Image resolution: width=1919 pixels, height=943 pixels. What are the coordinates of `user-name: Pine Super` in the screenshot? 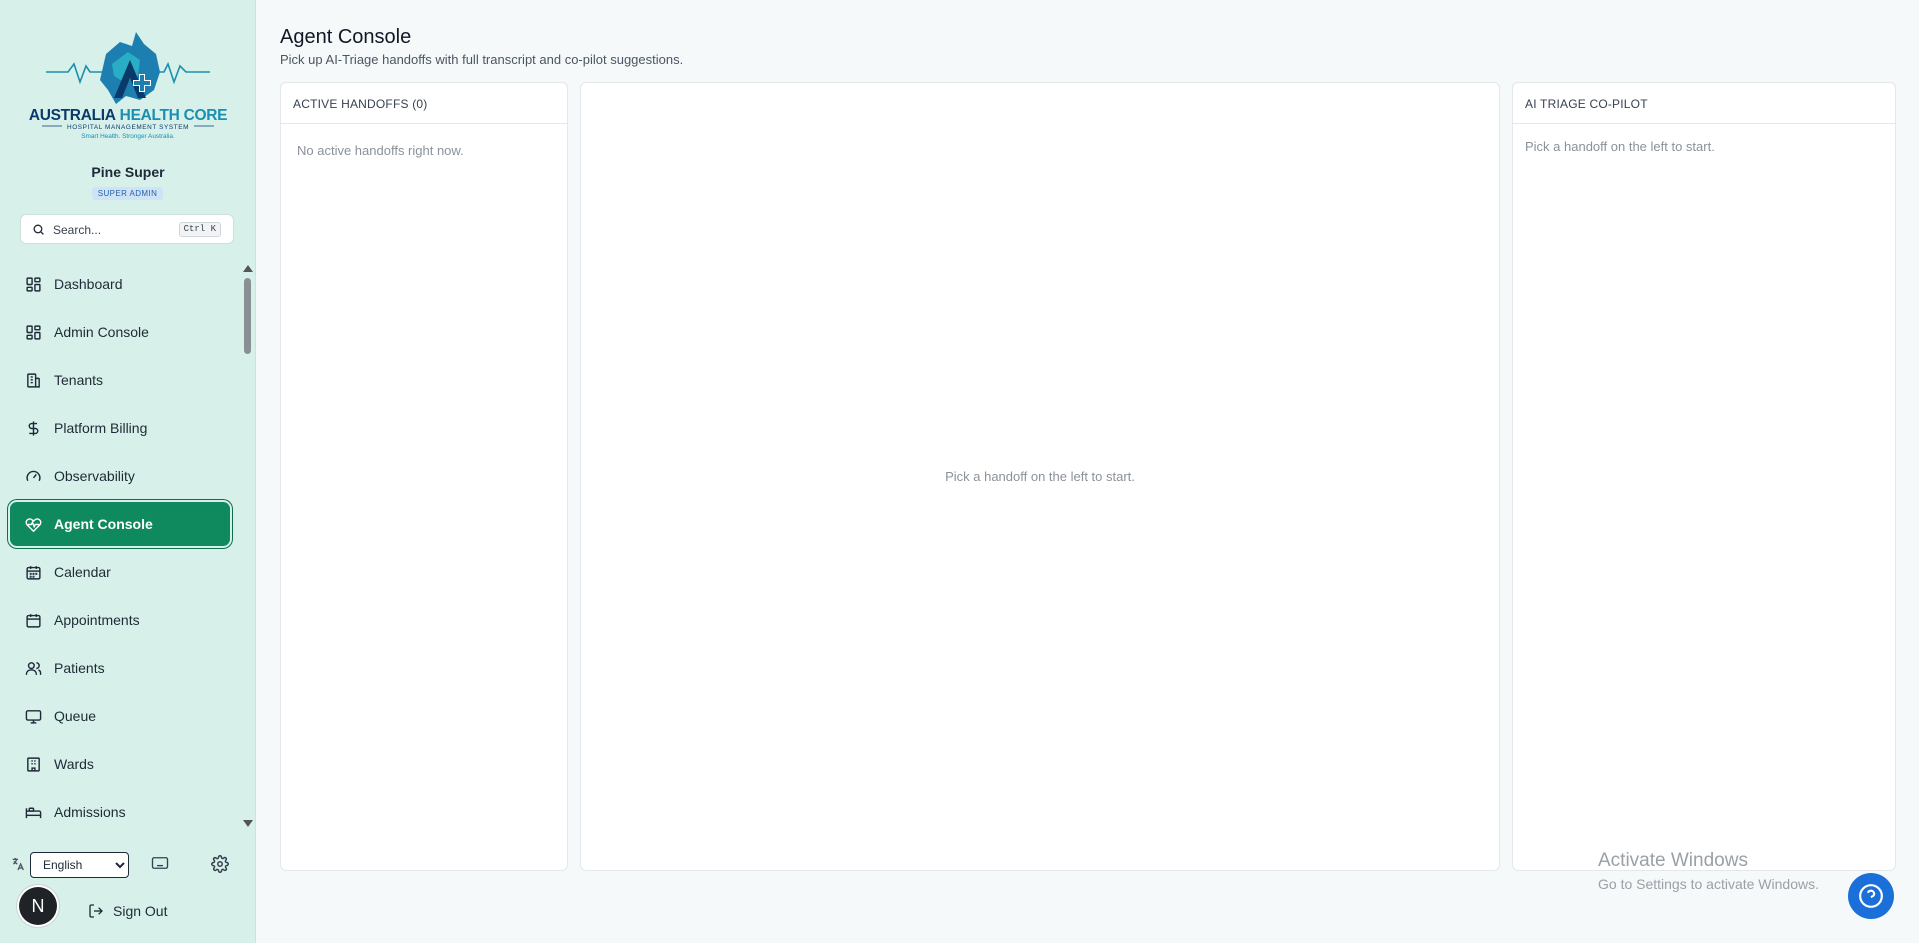 It's located at (128, 172).